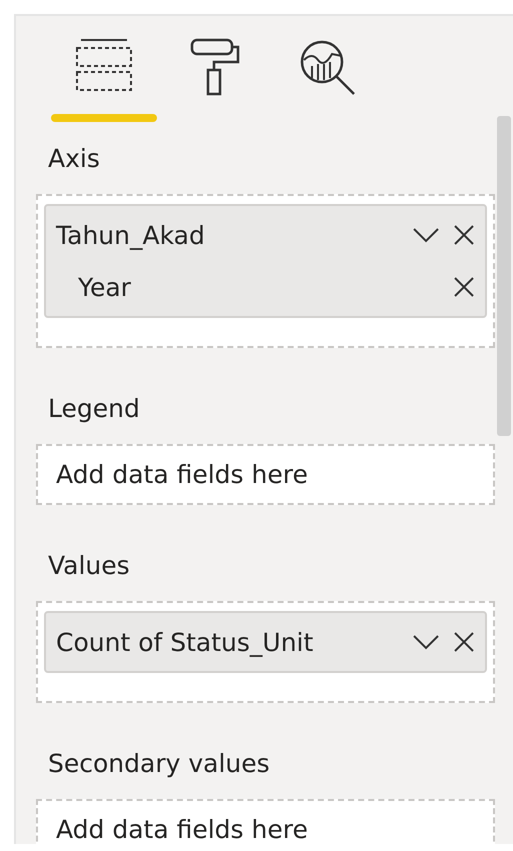 Image resolution: width=513 pixels, height=851 pixels. I want to click on pane-tab, so click(104, 80).